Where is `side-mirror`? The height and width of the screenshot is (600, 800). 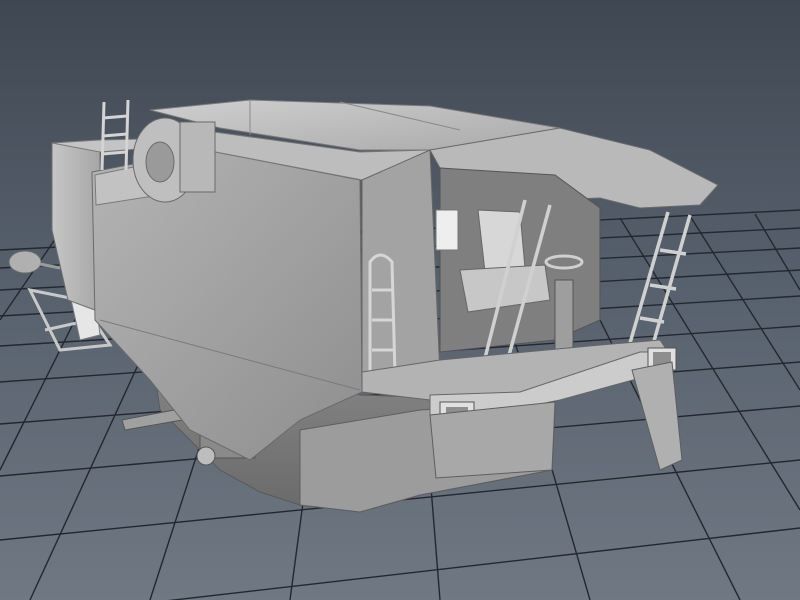
side-mirror is located at coordinates (34, 262).